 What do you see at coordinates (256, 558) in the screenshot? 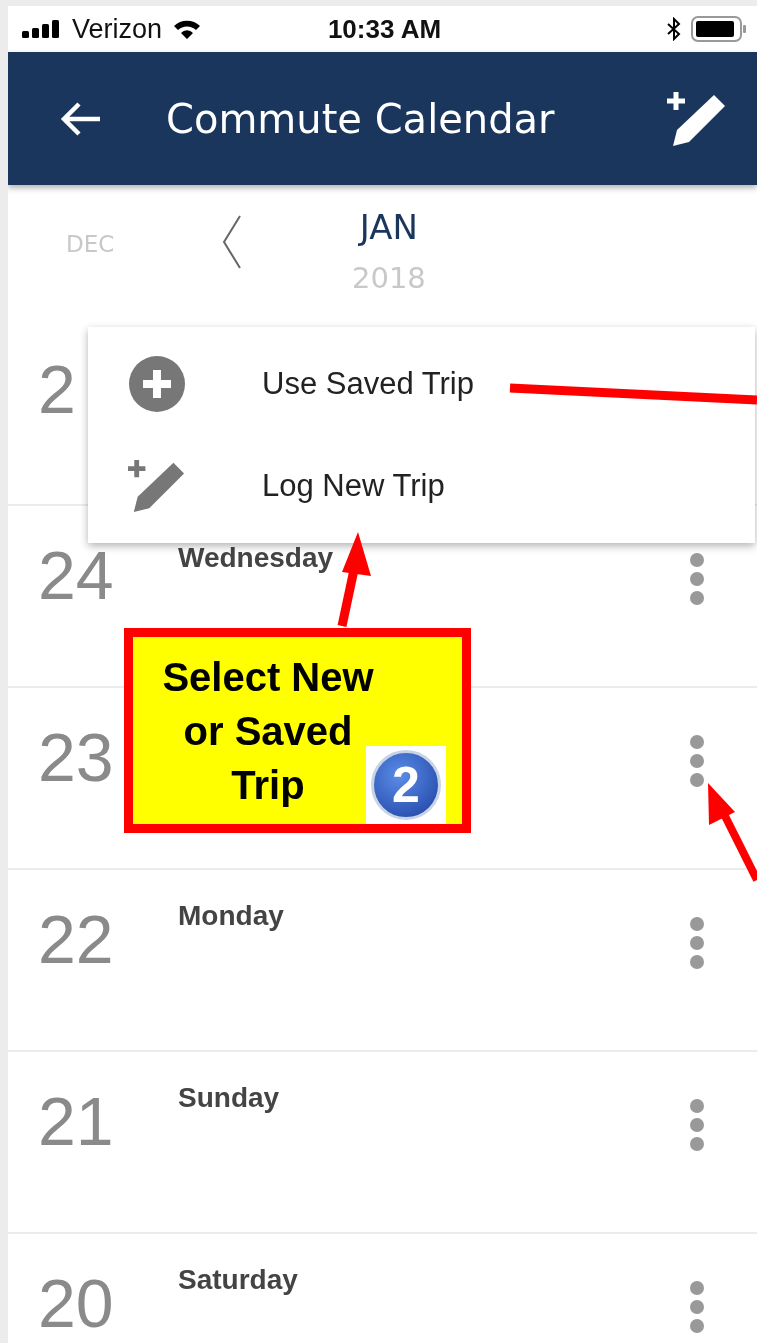
I see `weekday-label: Wednesday` at bounding box center [256, 558].